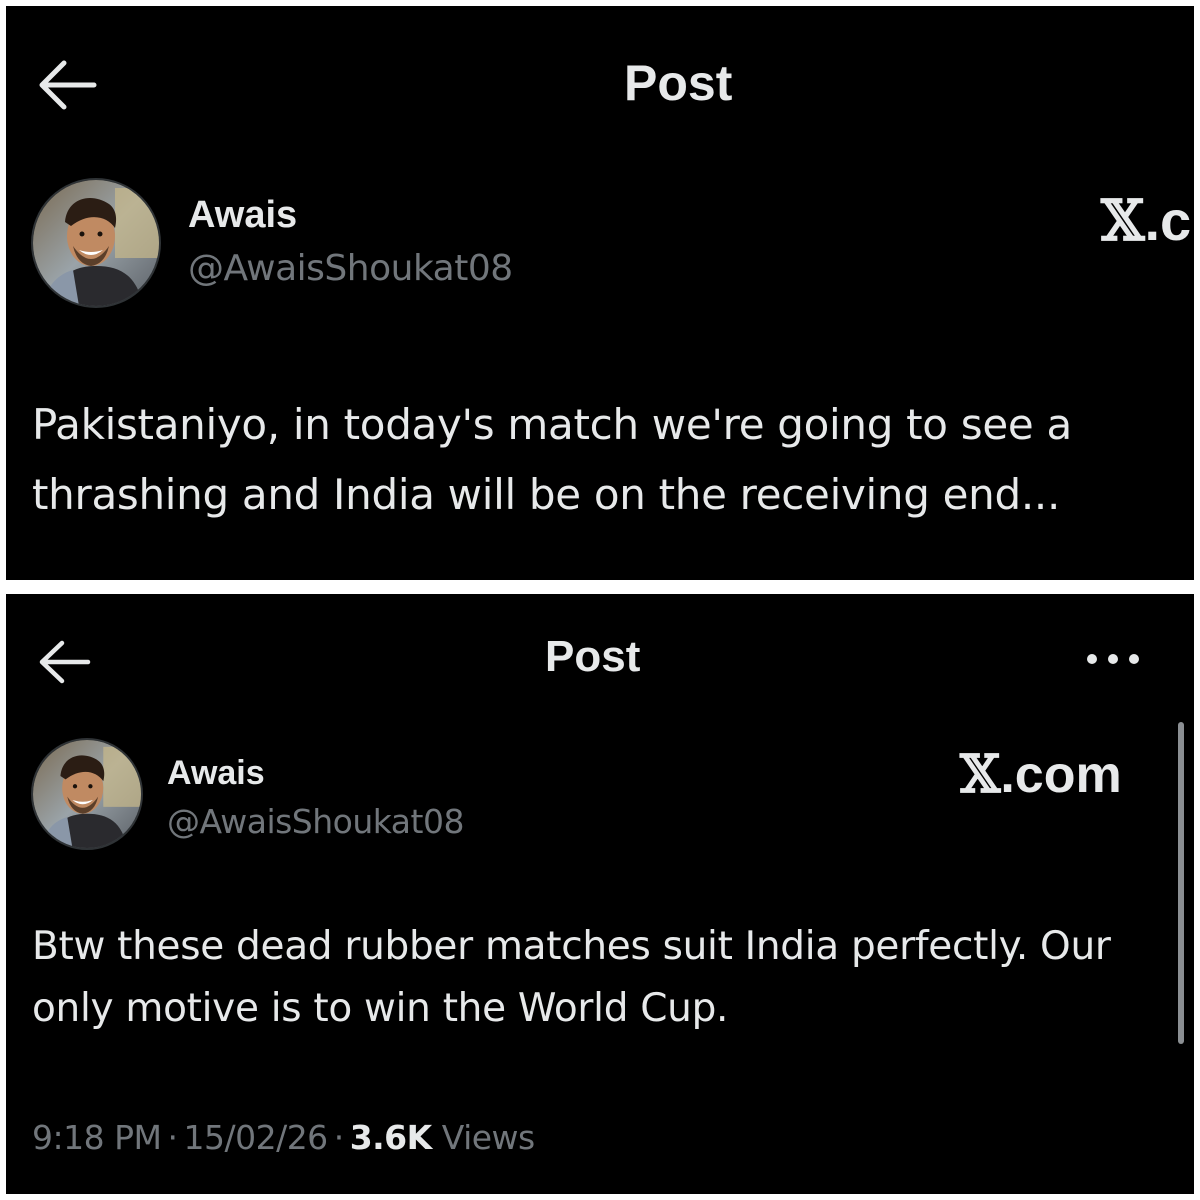 The width and height of the screenshot is (1200, 1200). I want to click on x-watermark: 𝕏.c, so click(1146, 221).